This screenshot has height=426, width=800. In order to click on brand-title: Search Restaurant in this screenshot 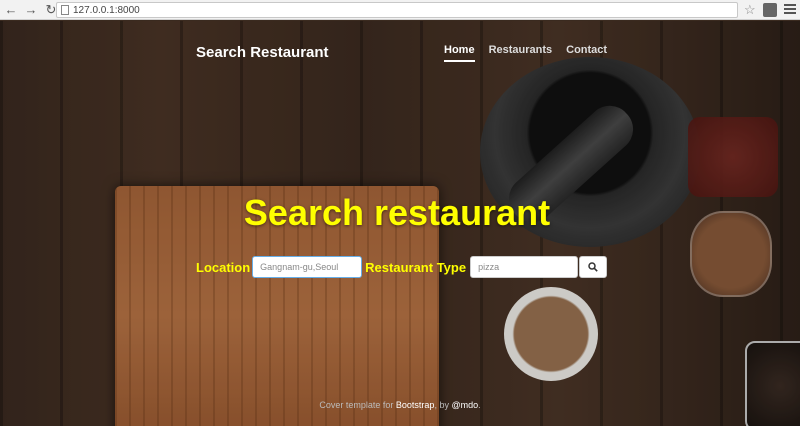, I will do `click(262, 52)`.